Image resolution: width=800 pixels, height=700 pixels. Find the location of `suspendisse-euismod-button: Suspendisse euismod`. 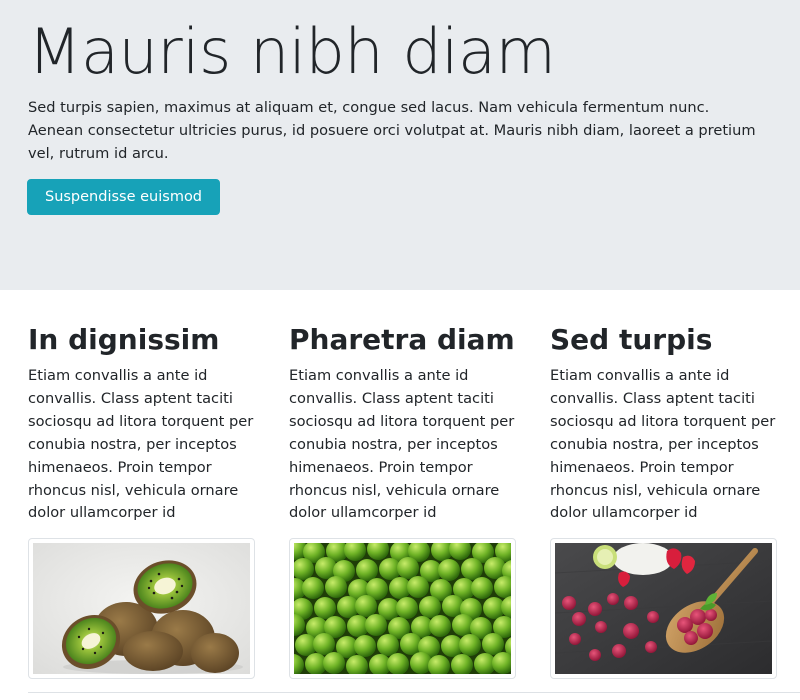

suspendisse-euismod-button: Suspendisse euismod is located at coordinates (123, 197).